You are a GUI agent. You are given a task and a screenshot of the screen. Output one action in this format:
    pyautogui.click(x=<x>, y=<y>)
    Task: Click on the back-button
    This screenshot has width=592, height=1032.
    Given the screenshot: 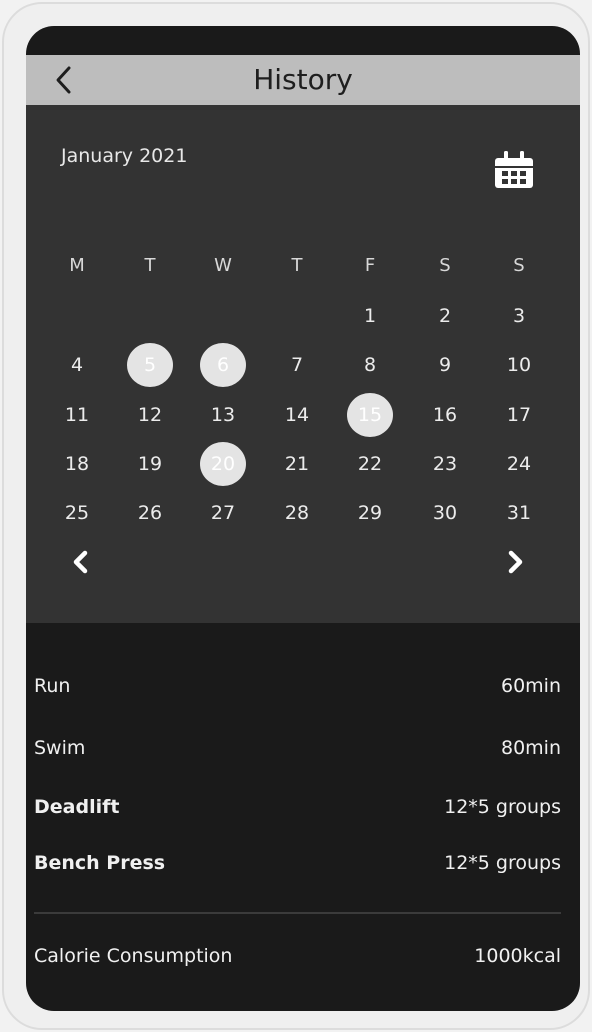 What is the action you would take?
    pyautogui.click(x=65, y=80)
    